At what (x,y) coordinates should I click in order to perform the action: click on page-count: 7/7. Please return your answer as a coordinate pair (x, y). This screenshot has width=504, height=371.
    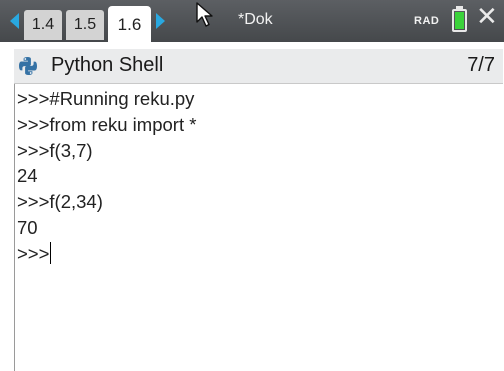
    Looking at the image, I should click on (481, 65).